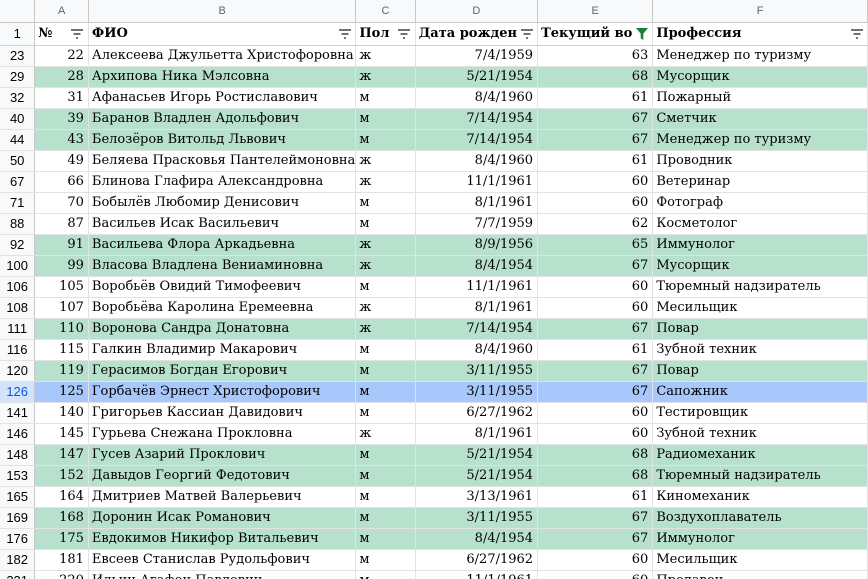  Describe the element at coordinates (61, 98) in the screenshot. I see `cell-number: 31` at that location.